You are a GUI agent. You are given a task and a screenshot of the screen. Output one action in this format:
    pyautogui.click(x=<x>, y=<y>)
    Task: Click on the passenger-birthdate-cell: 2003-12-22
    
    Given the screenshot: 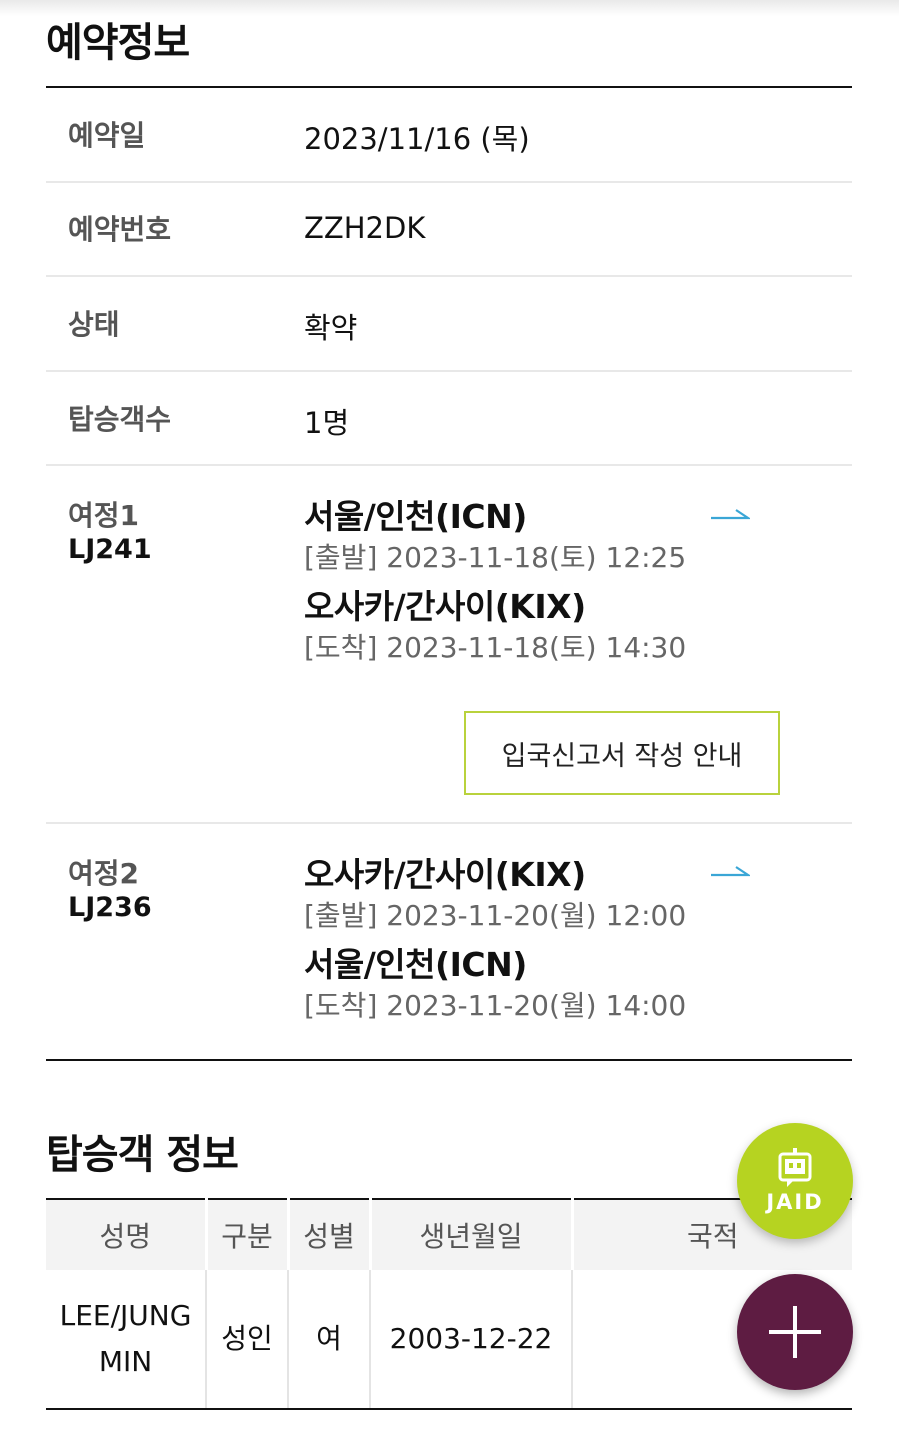 What is the action you would take?
    pyautogui.click(x=471, y=1340)
    